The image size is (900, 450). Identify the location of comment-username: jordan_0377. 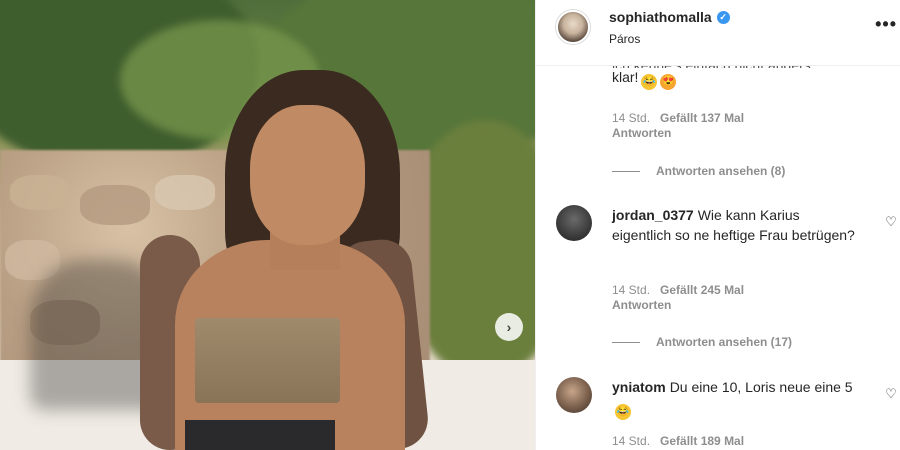
(653, 215).